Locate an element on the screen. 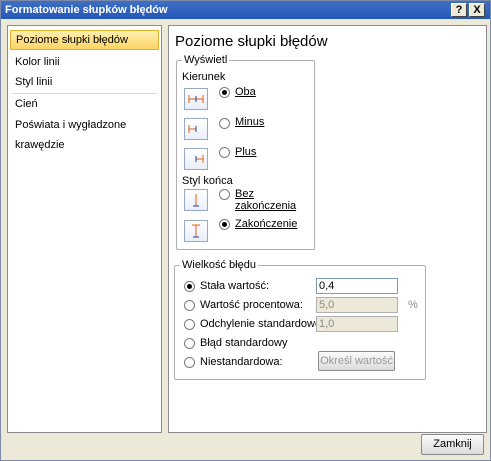  close-window-button: X is located at coordinates (477, 10).